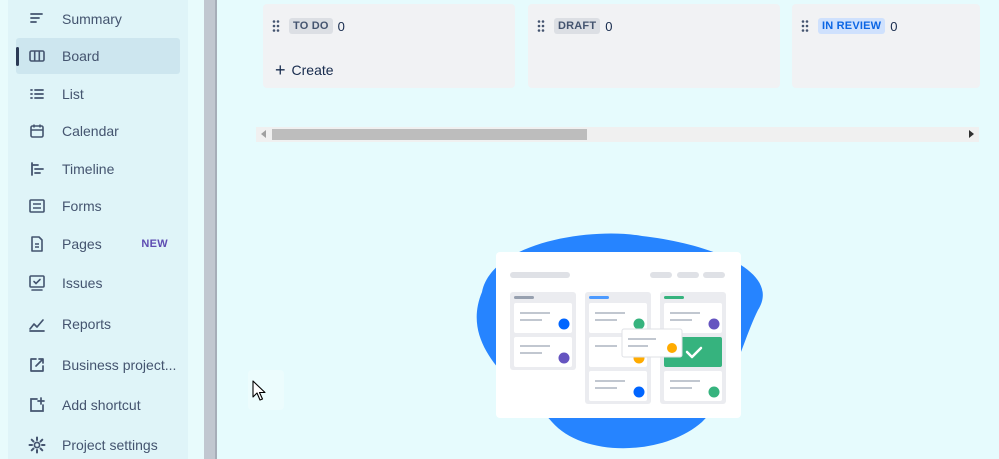 The width and height of the screenshot is (999, 459). Describe the element at coordinates (429, 134) in the screenshot. I see `scrollbar-thumb` at that location.